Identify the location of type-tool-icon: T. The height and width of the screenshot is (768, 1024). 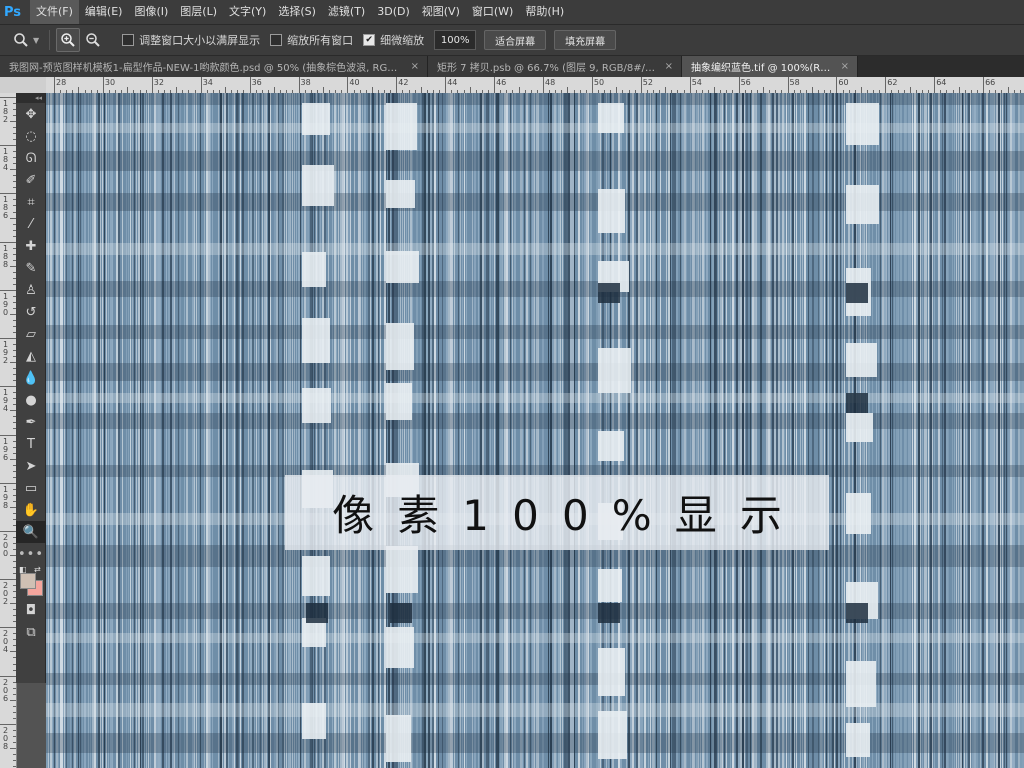
(31, 444).